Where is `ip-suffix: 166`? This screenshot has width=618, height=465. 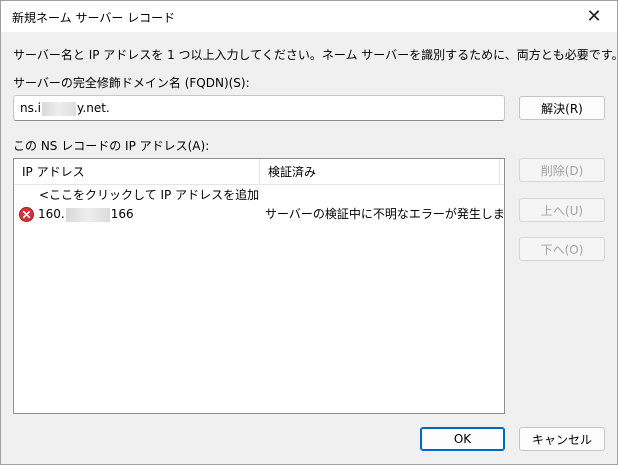
ip-suffix: 166 is located at coordinates (122, 214).